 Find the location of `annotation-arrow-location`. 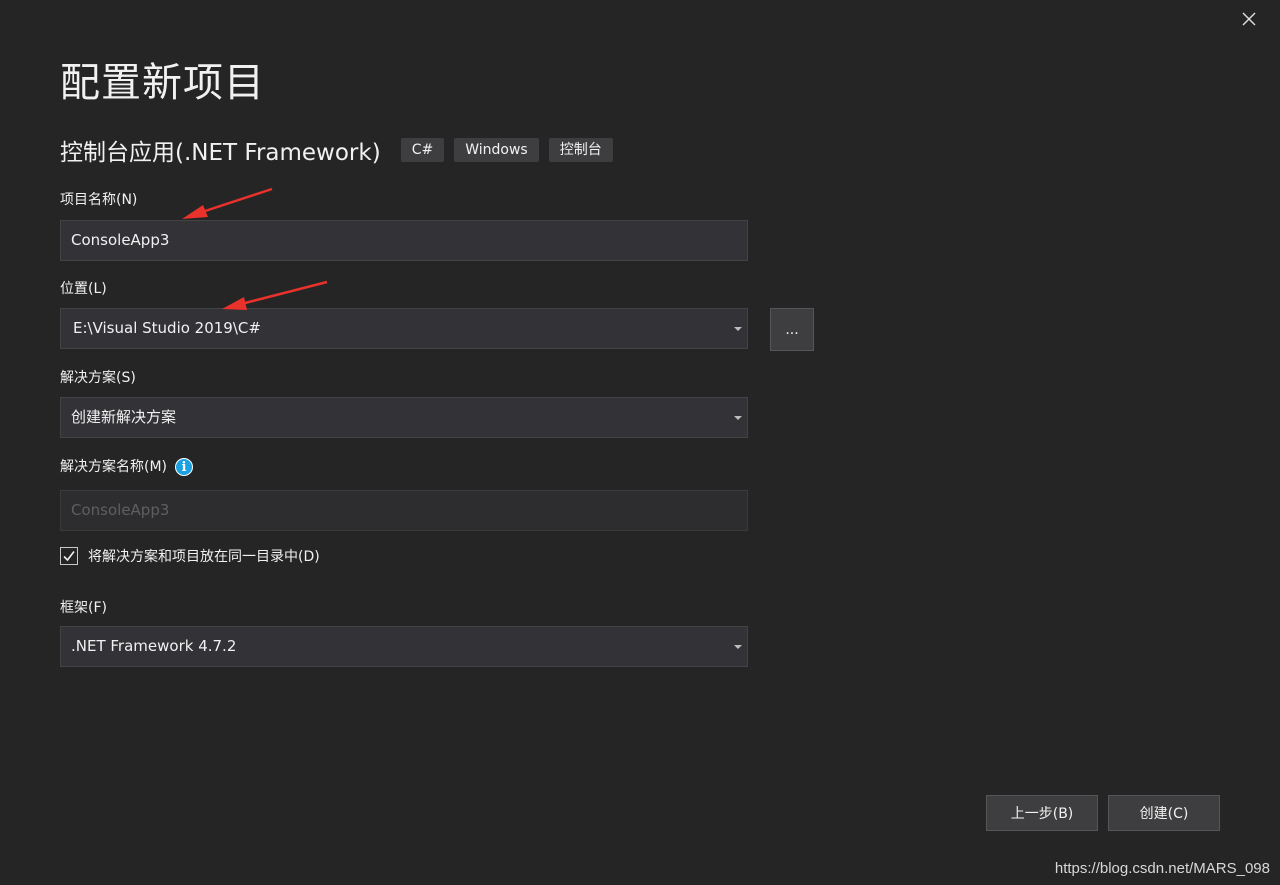

annotation-arrow-location is located at coordinates (275, 295).